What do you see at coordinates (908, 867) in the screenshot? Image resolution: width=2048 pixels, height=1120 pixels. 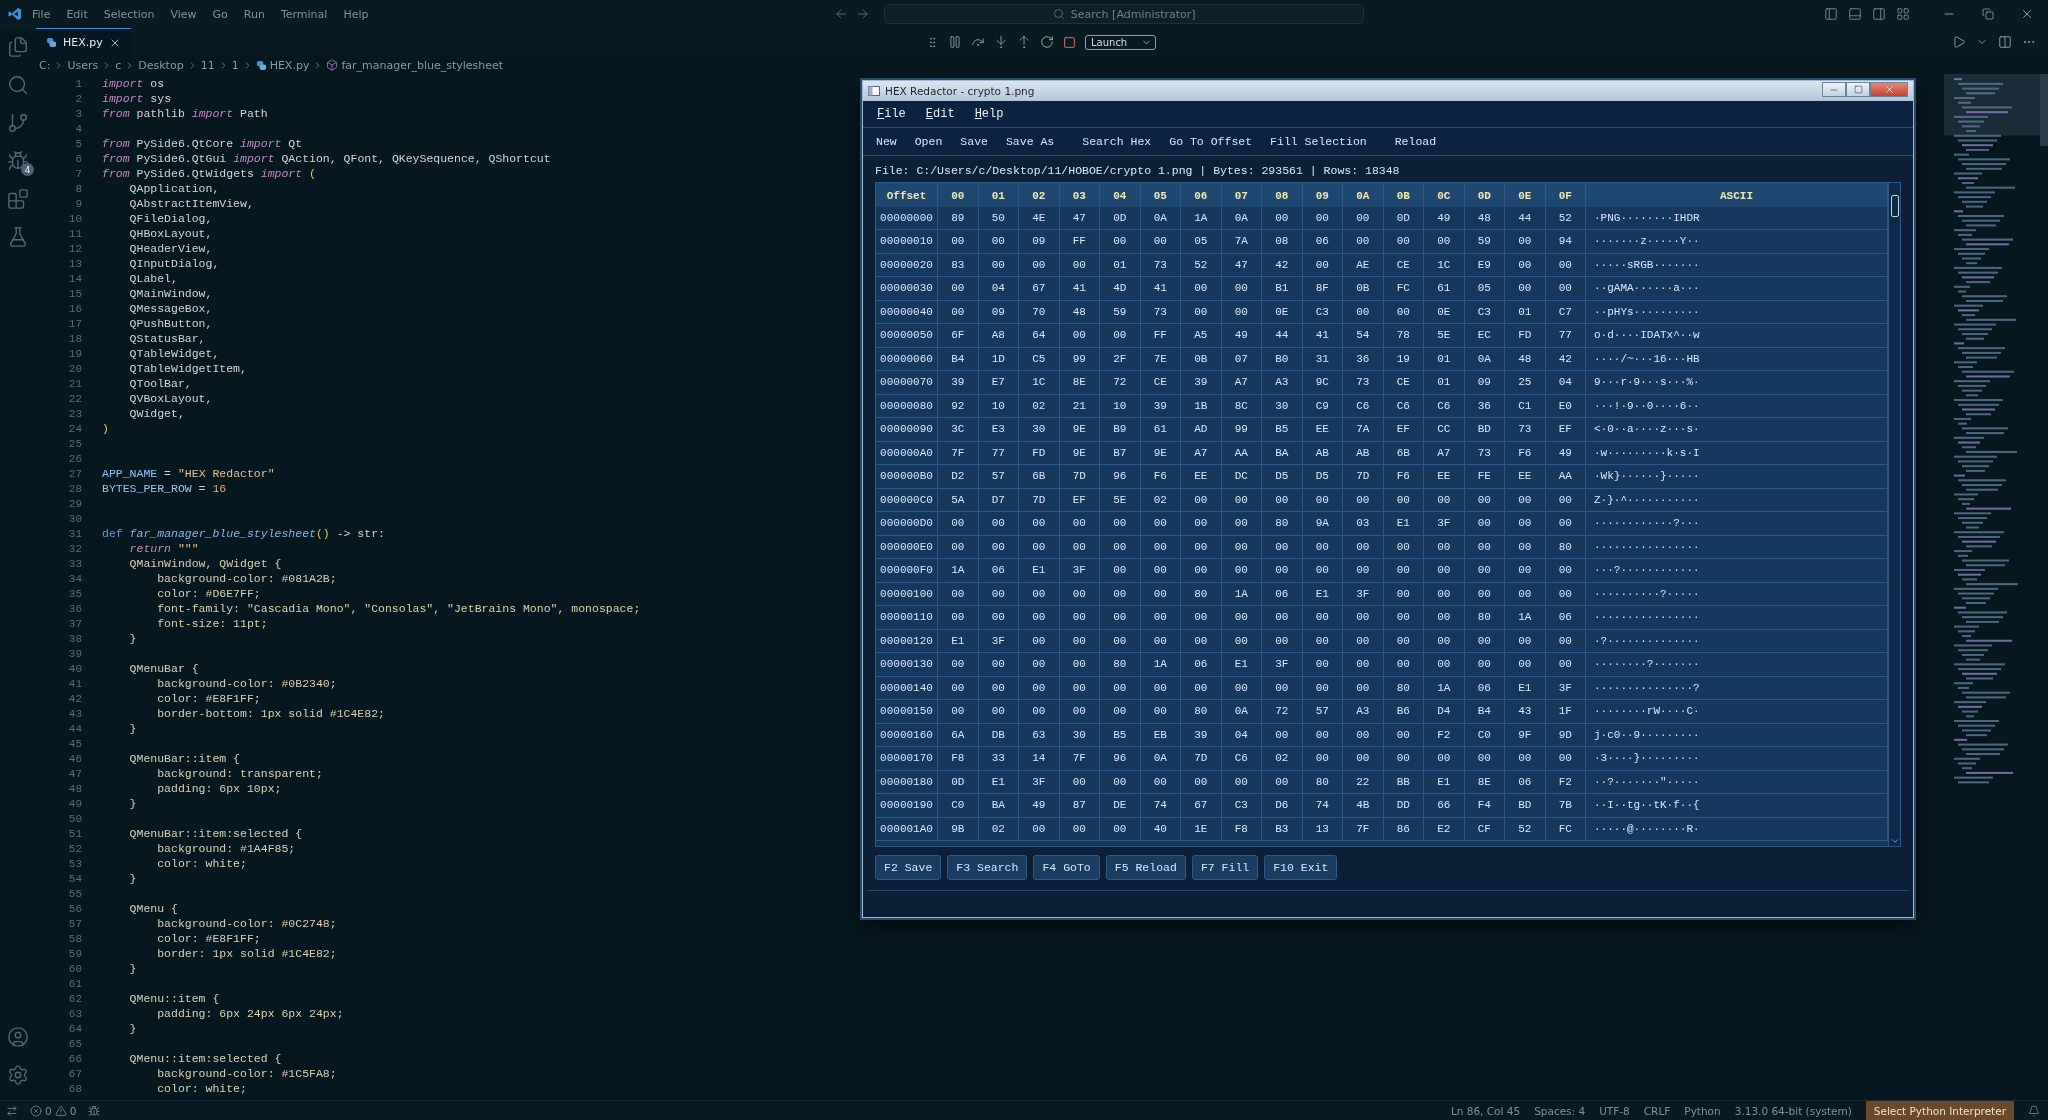 I see `function-key-button: F2 Save` at bounding box center [908, 867].